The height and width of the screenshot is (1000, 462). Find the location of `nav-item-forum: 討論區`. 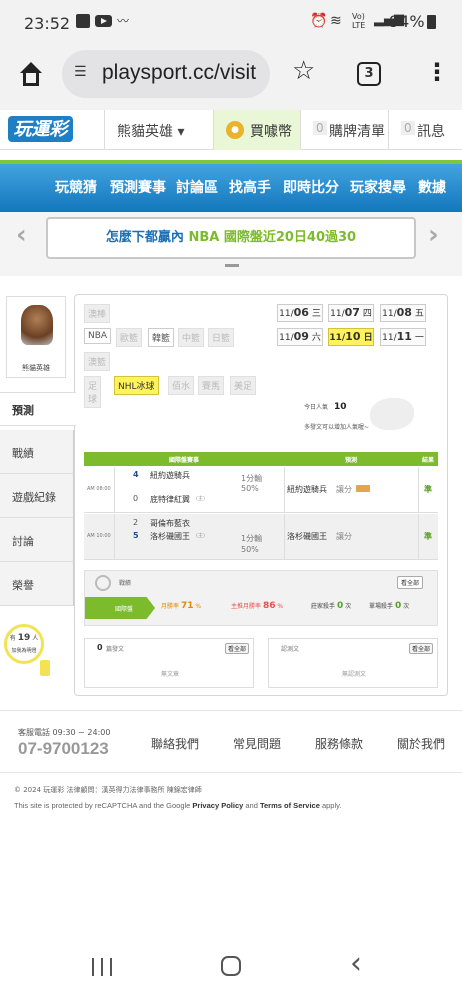

nav-item-forum: 討論區 is located at coordinates (197, 187).